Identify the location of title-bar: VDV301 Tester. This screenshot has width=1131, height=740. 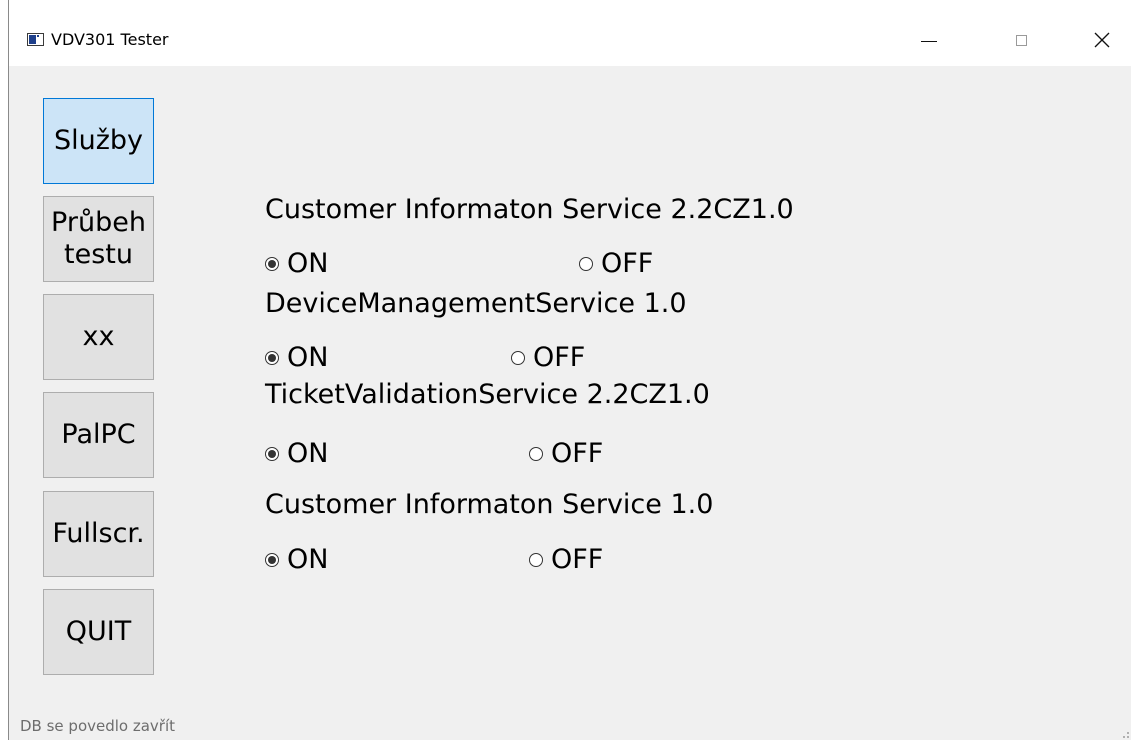
(570, 33).